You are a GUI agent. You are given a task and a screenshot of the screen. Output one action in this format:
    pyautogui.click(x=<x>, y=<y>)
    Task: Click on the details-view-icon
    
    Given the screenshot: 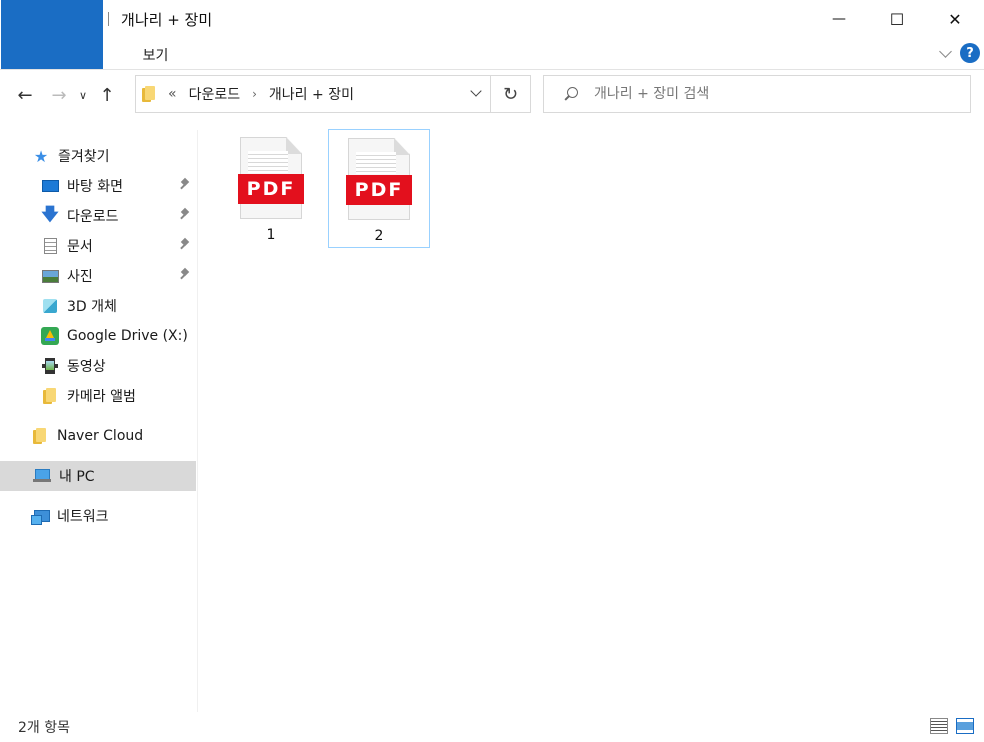 What is the action you would take?
    pyautogui.click(x=939, y=726)
    